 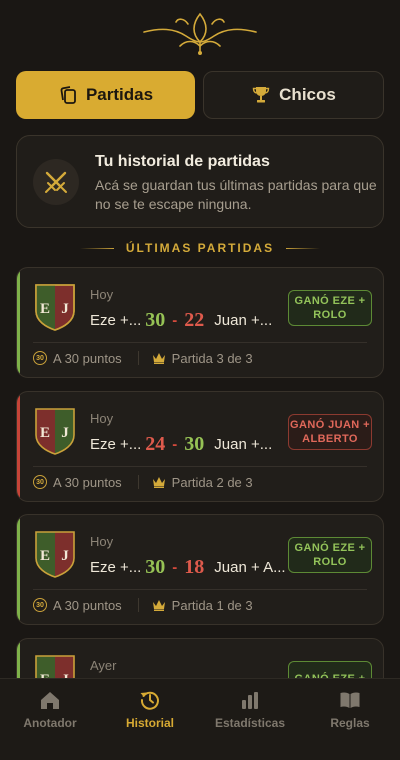 I want to click on nav-label: Anotador, so click(x=50, y=723).